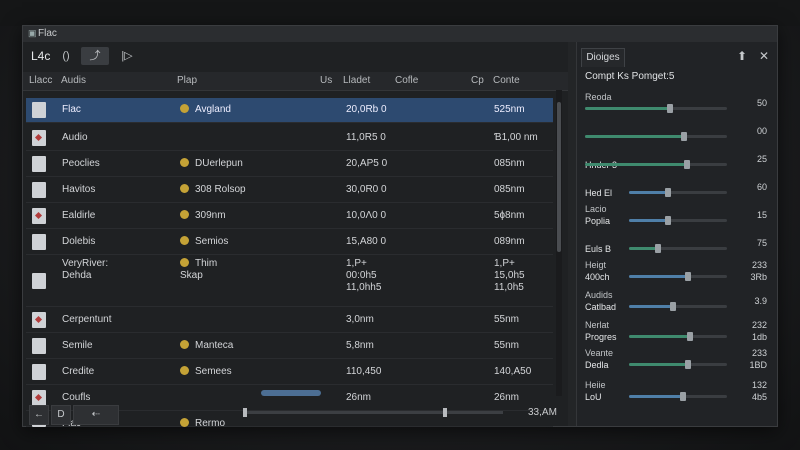  What do you see at coordinates (509, 241) in the screenshot?
I see `row-length: 089nm` at bounding box center [509, 241].